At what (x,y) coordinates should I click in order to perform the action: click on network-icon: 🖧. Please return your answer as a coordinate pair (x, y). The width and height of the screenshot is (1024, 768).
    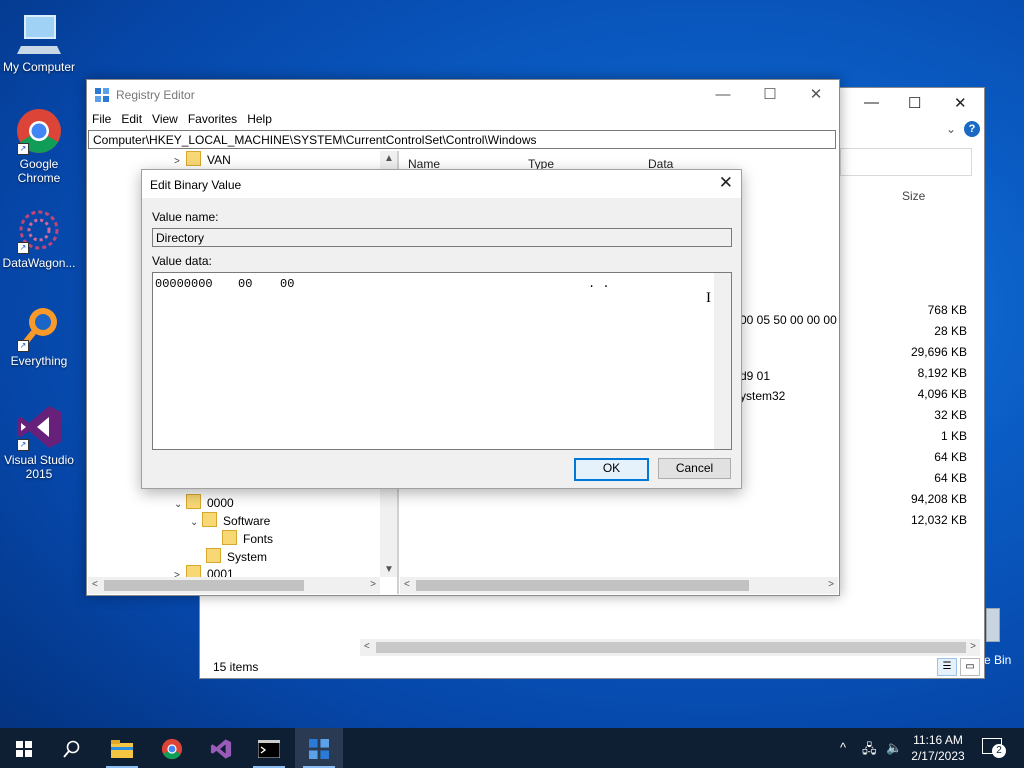
    Looking at the image, I should click on (869, 751).